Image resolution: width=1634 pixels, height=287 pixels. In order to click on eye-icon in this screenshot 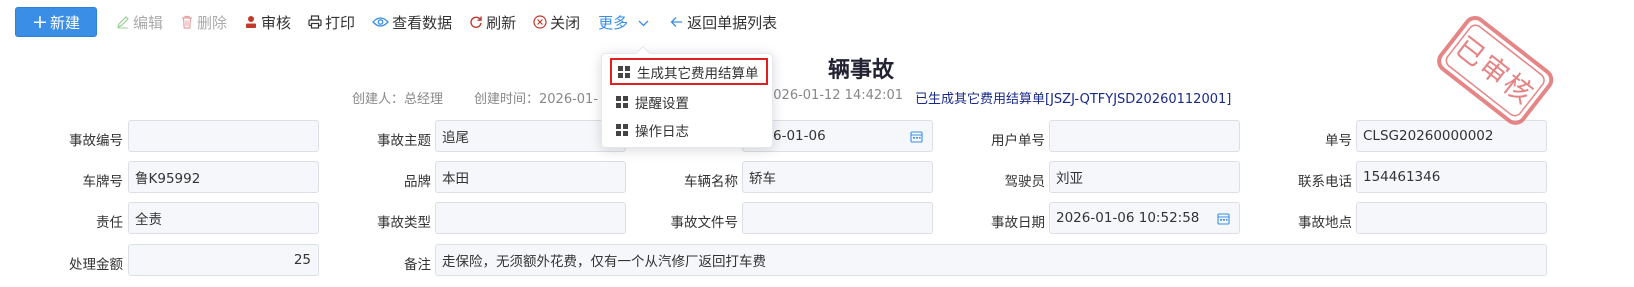, I will do `click(380, 22)`.